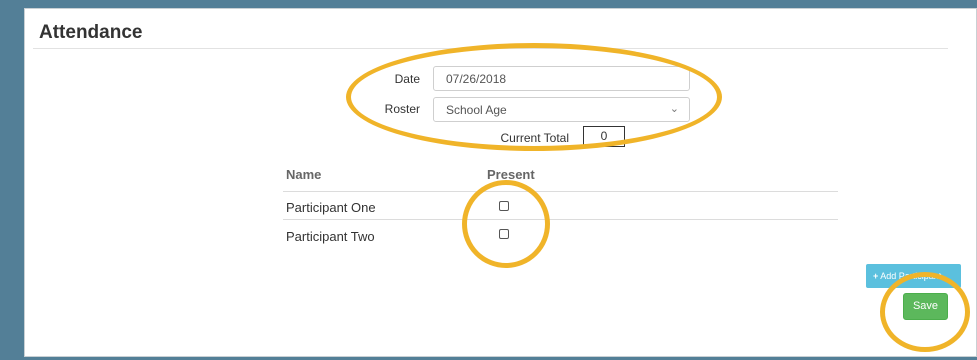  Describe the element at coordinates (476, 110) in the screenshot. I see `roster-selected-value: School Age` at that location.